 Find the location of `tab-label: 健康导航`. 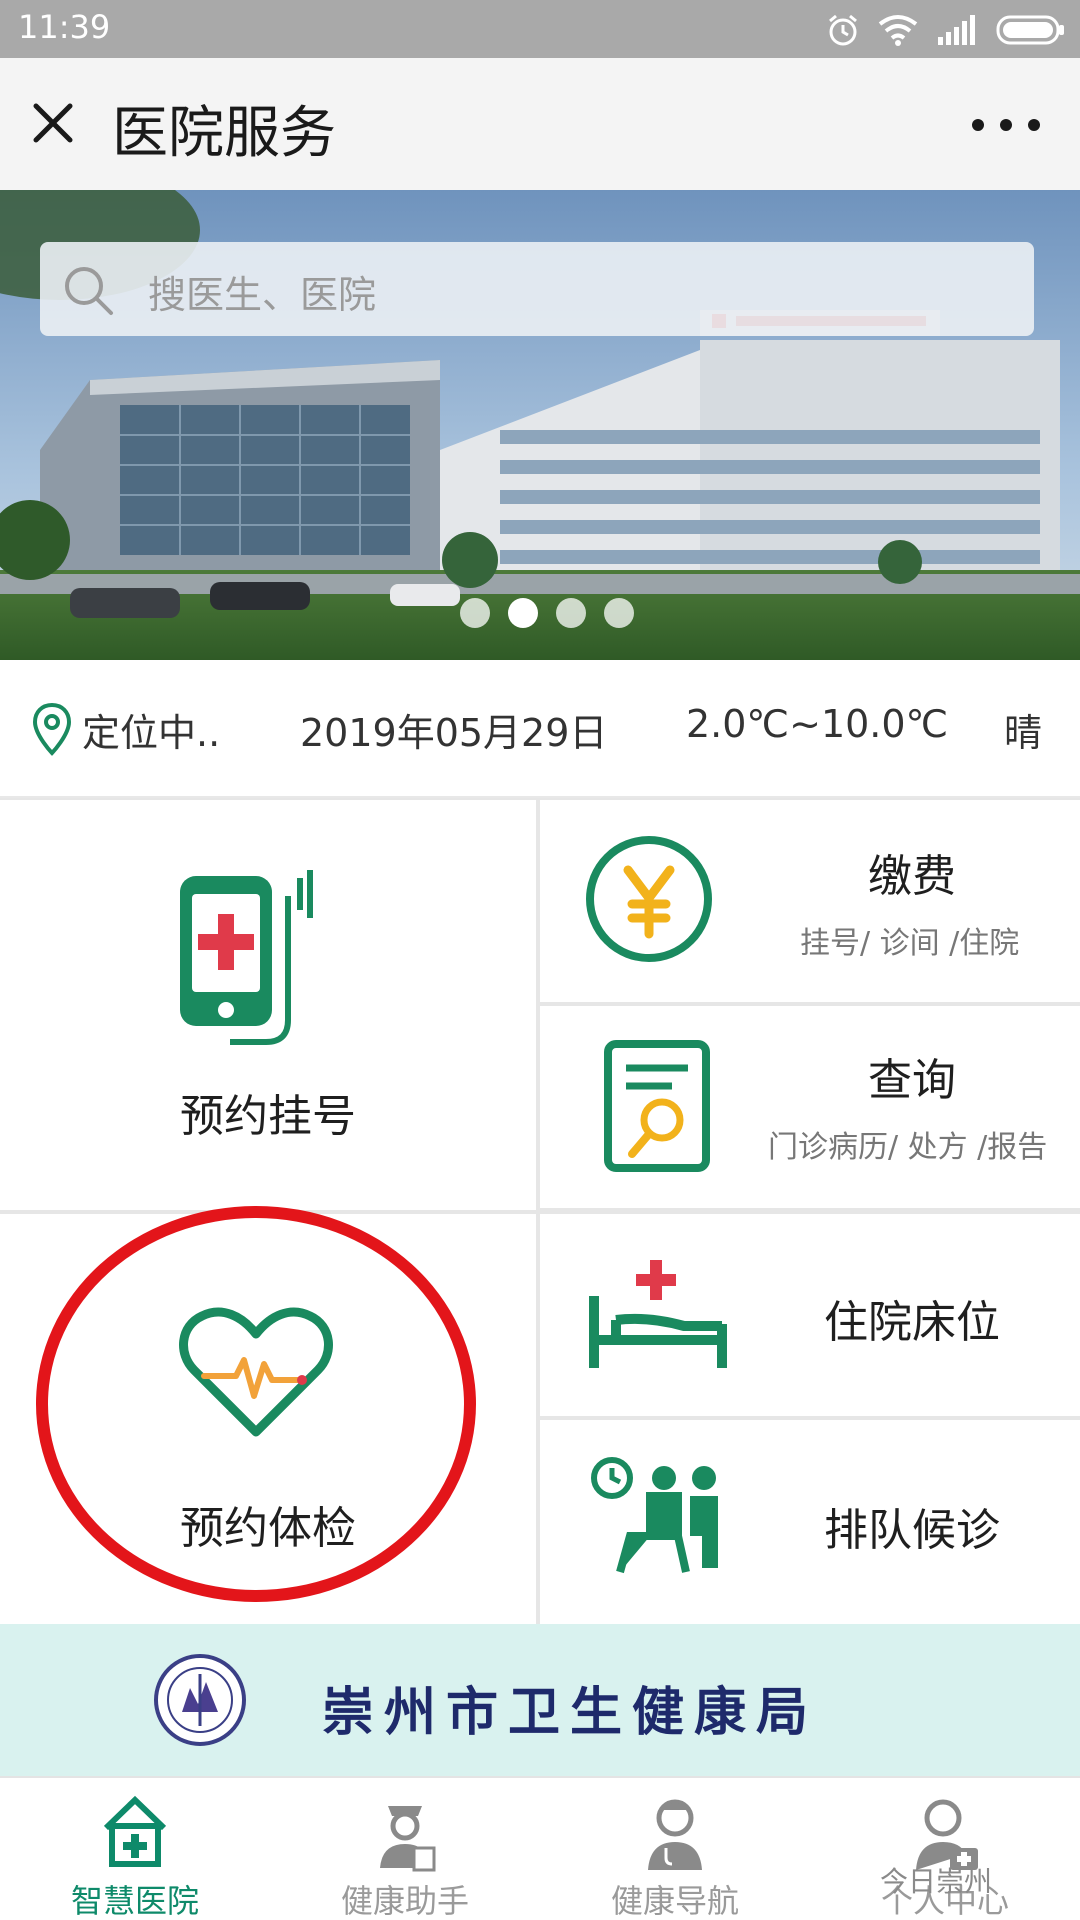

tab-label: 健康导航 is located at coordinates (674, 1901).